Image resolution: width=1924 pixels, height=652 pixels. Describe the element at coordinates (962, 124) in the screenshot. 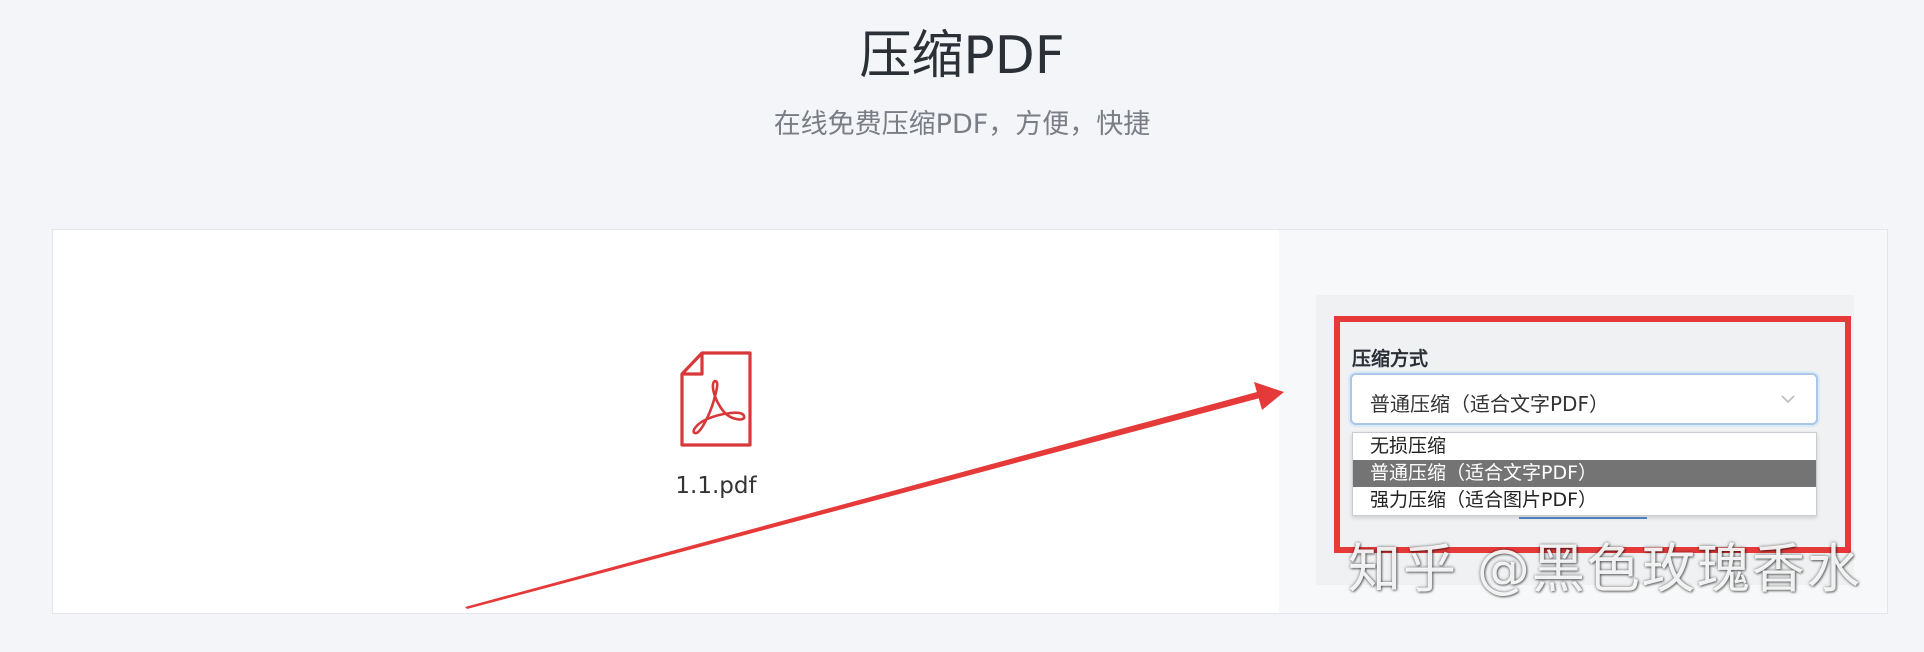

I see `page-subtitle: 在线免费压缩PDF，方便，快捷` at that location.